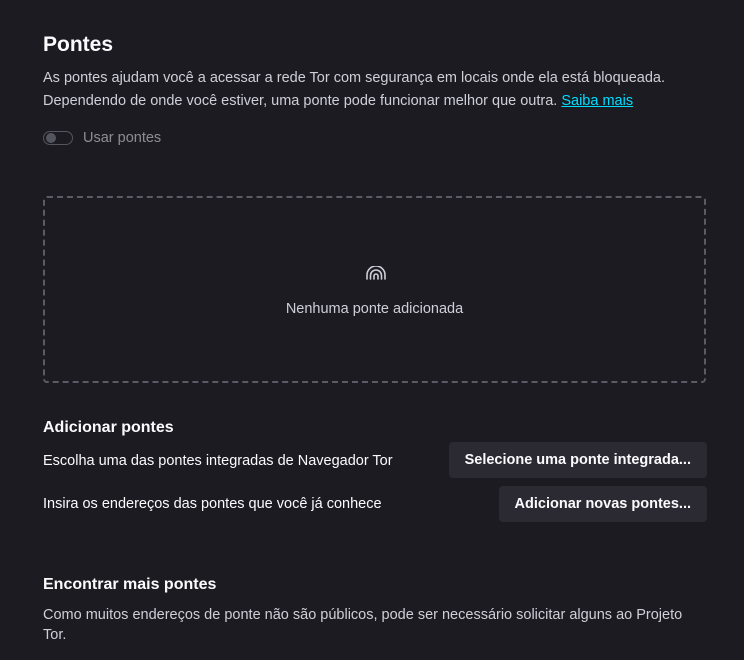 Image resolution: width=744 pixels, height=660 pixels. I want to click on add-bridges-heading: Adicionar pontes, so click(108, 427).